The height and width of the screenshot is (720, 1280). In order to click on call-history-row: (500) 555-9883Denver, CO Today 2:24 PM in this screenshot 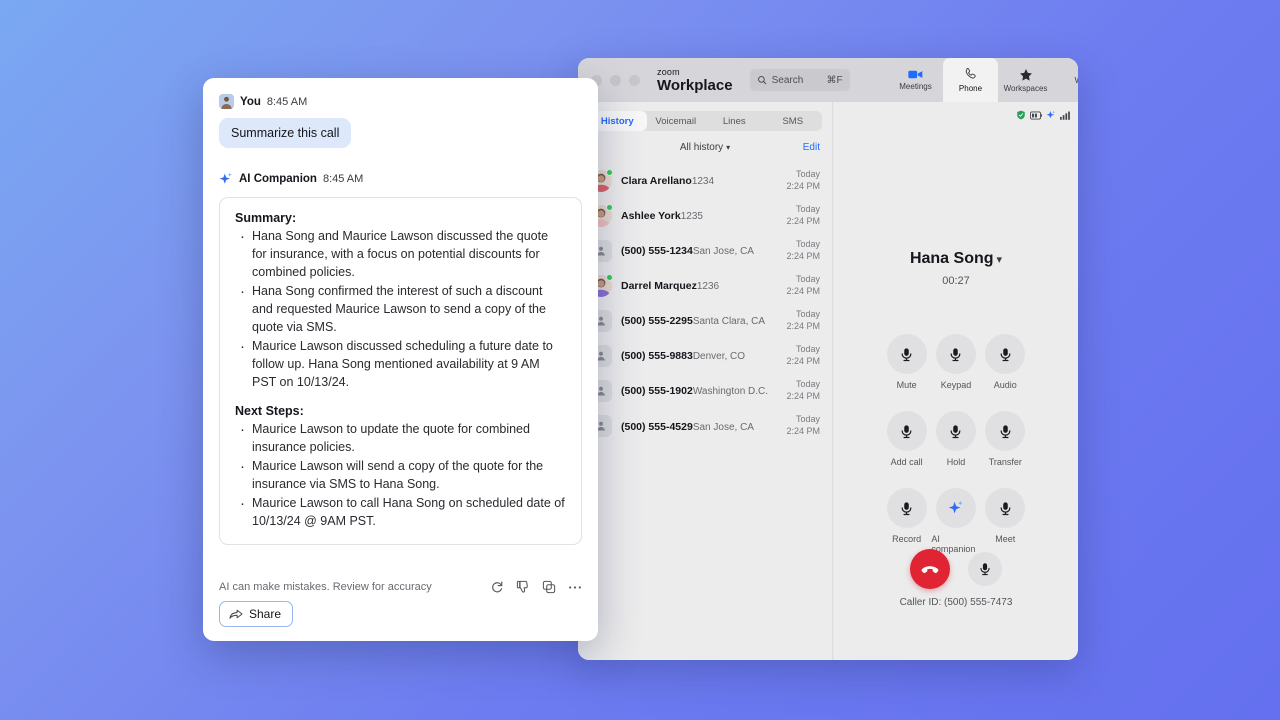, I will do `click(705, 355)`.